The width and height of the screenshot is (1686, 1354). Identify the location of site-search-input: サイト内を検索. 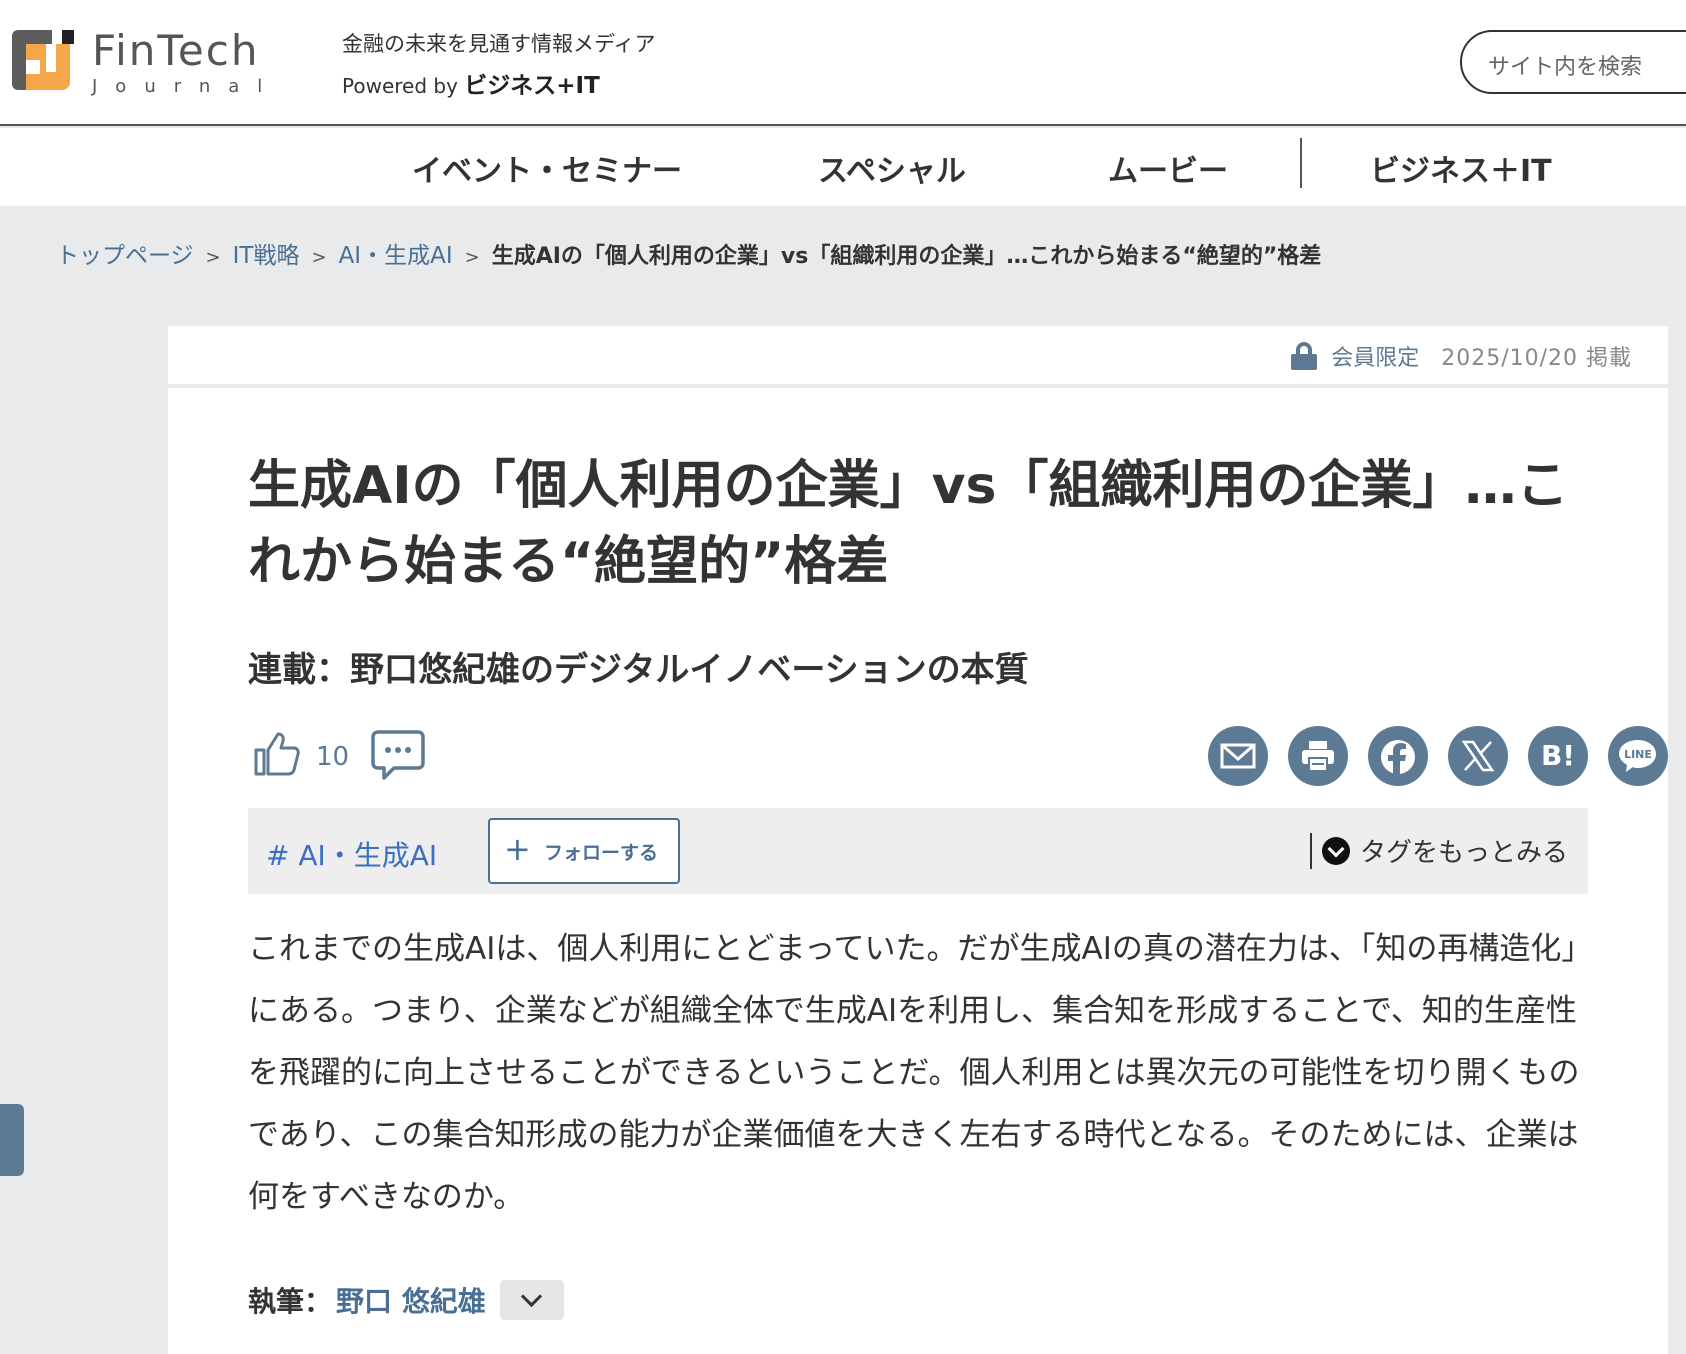
(1573, 62).